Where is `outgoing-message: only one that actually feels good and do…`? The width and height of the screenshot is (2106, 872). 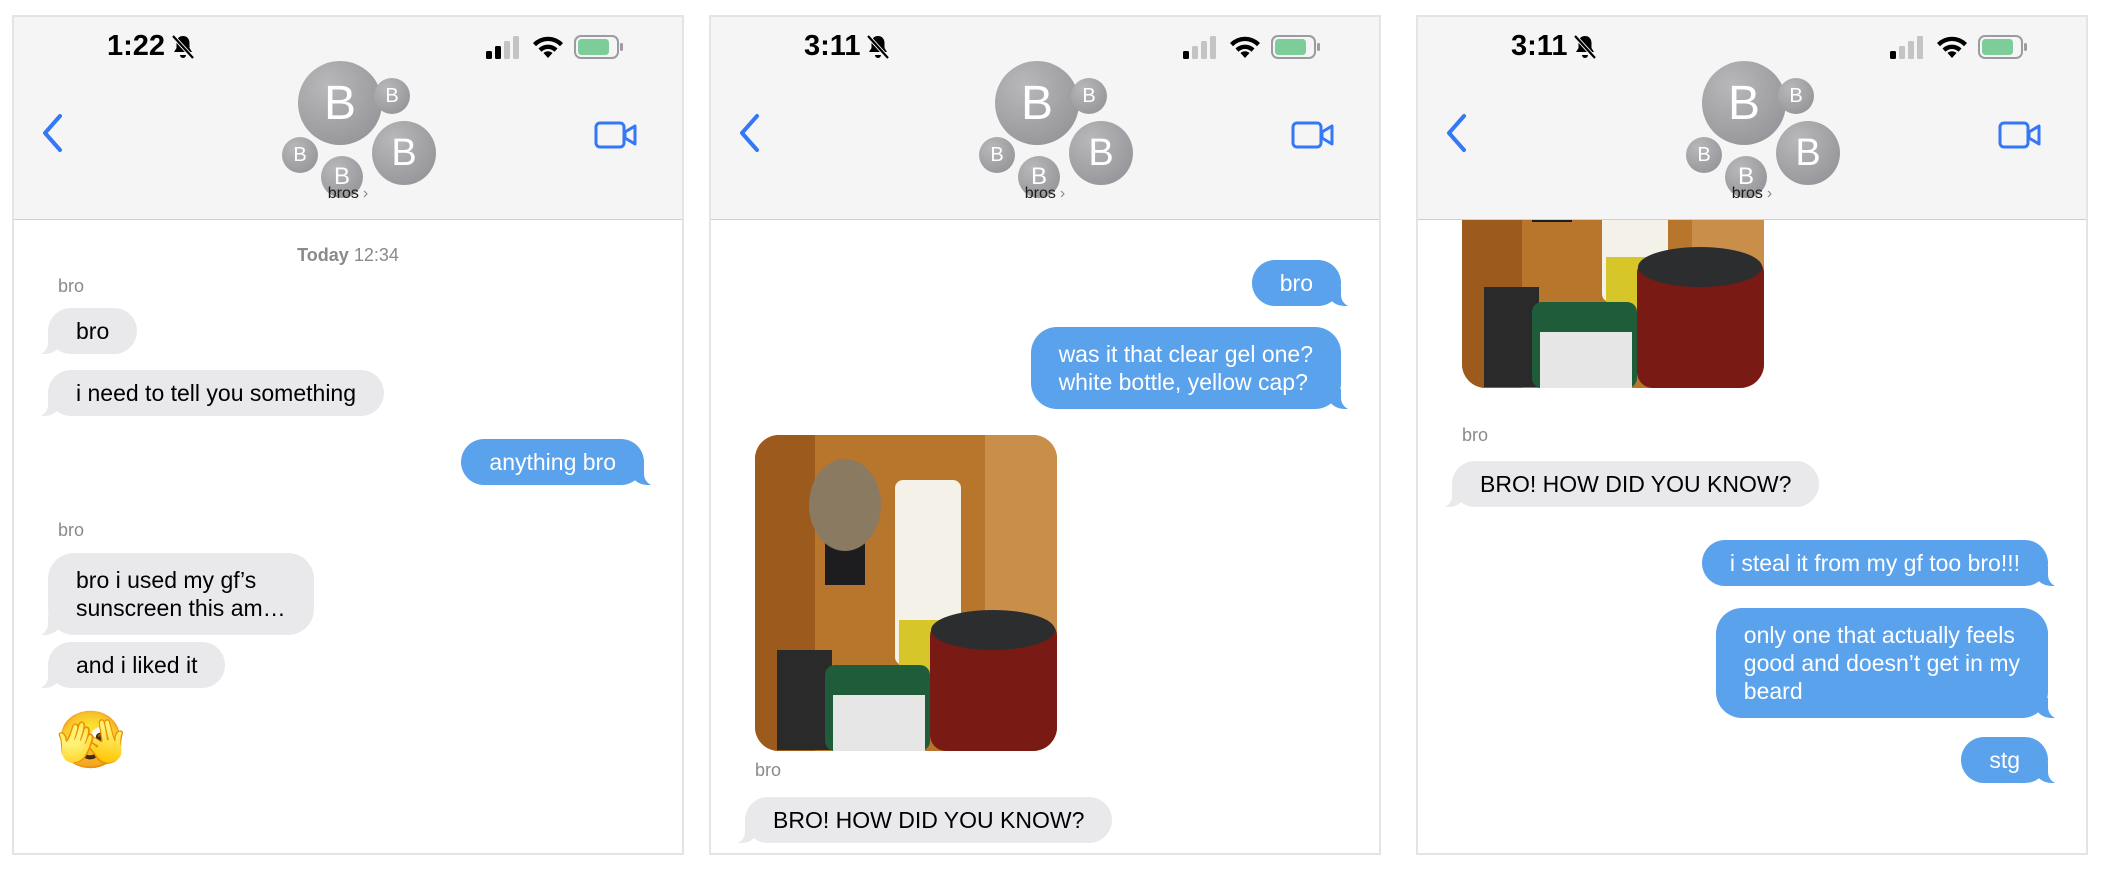 outgoing-message: only one that actually feels good and do… is located at coordinates (1894, 663).